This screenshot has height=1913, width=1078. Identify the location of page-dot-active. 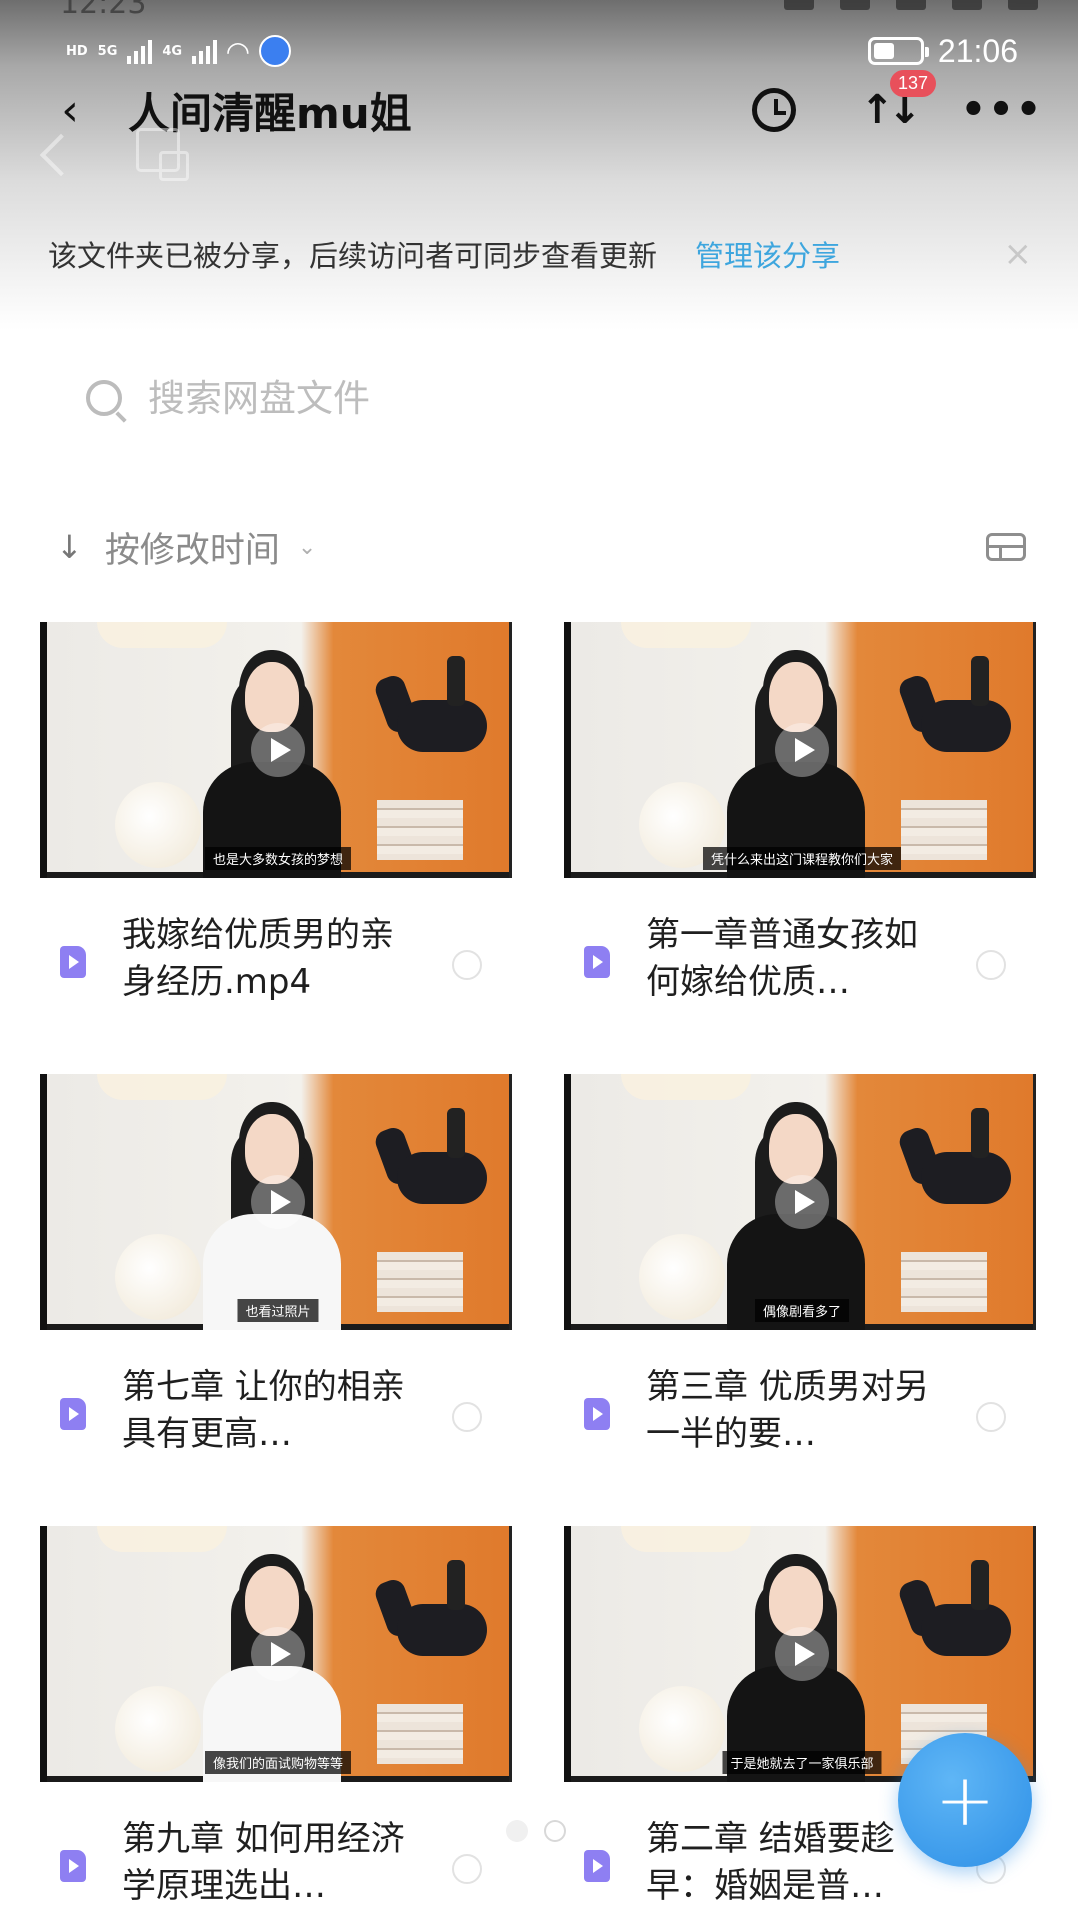
(555, 1831).